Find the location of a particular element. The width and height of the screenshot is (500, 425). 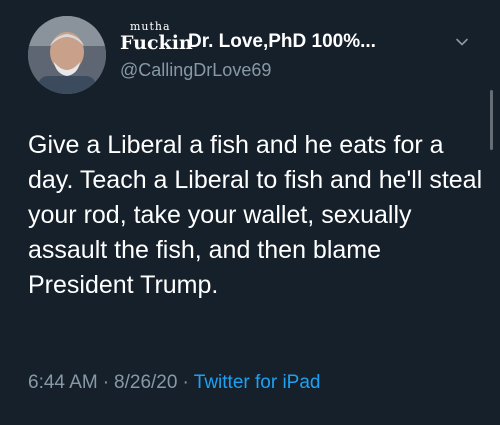

author-handle: @CallingDrLove69 is located at coordinates (285, 70).